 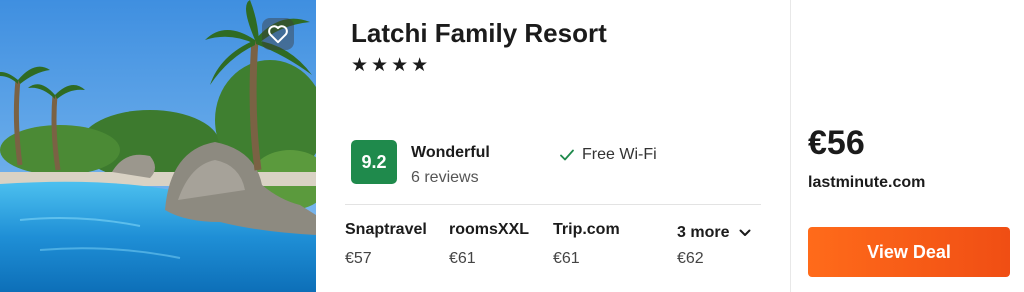 I want to click on provider-price: €57, so click(x=358, y=258).